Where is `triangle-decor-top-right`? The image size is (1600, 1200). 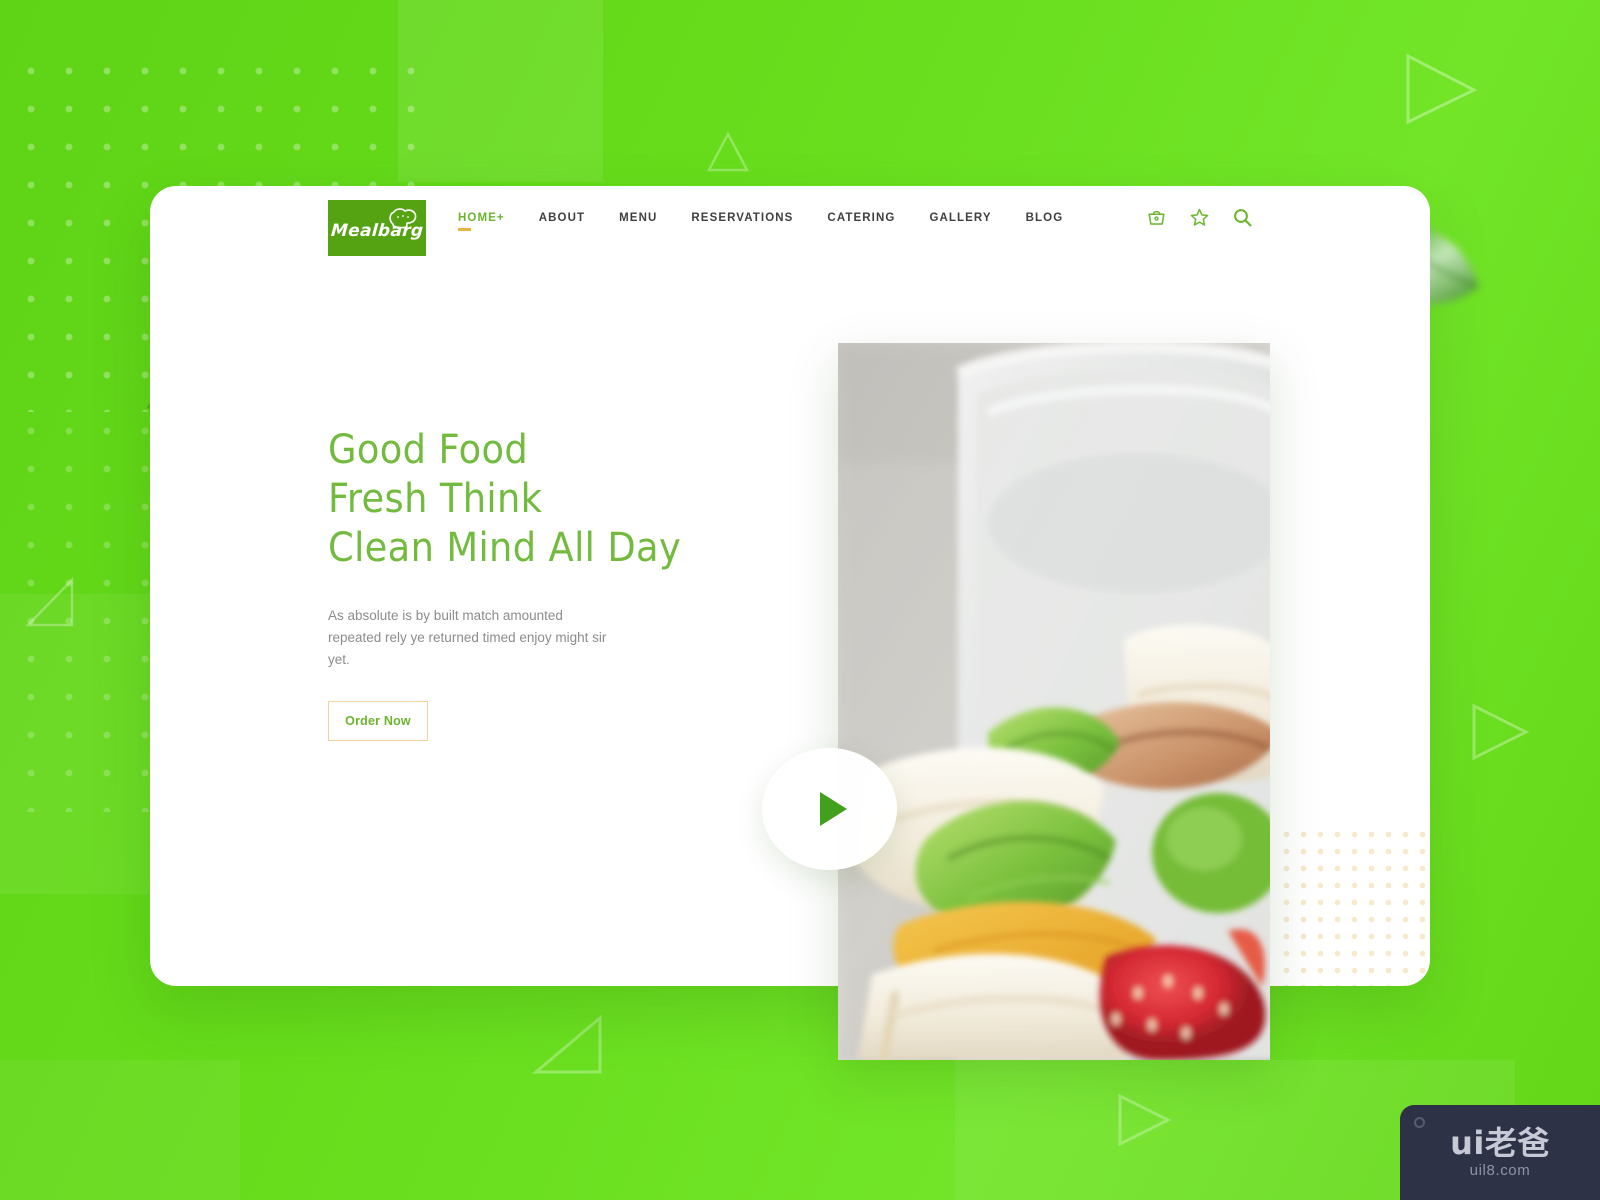
triangle-decor-top-right is located at coordinates (1440, 89).